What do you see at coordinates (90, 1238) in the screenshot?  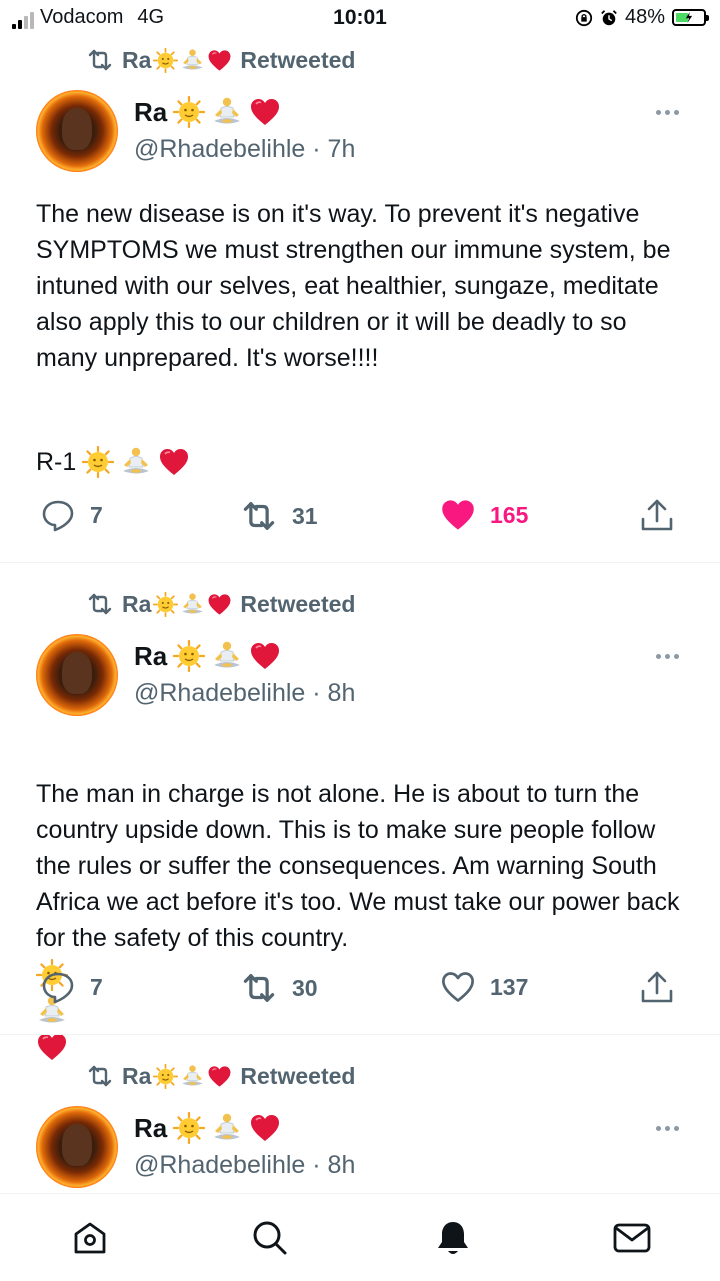 I see `home-icon` at bounding box center [90, 1238].